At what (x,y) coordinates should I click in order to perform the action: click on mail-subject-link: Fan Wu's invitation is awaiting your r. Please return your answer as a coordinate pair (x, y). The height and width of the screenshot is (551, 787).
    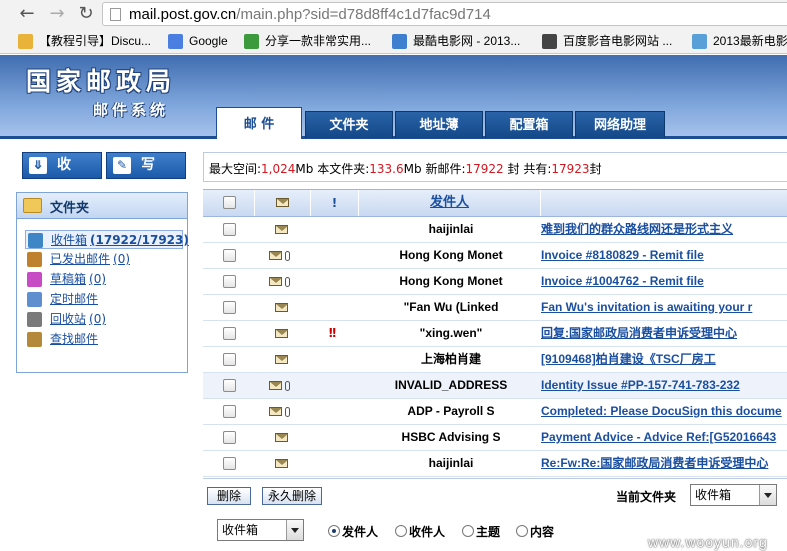
    Looking at the image, I should click on (664, 307).